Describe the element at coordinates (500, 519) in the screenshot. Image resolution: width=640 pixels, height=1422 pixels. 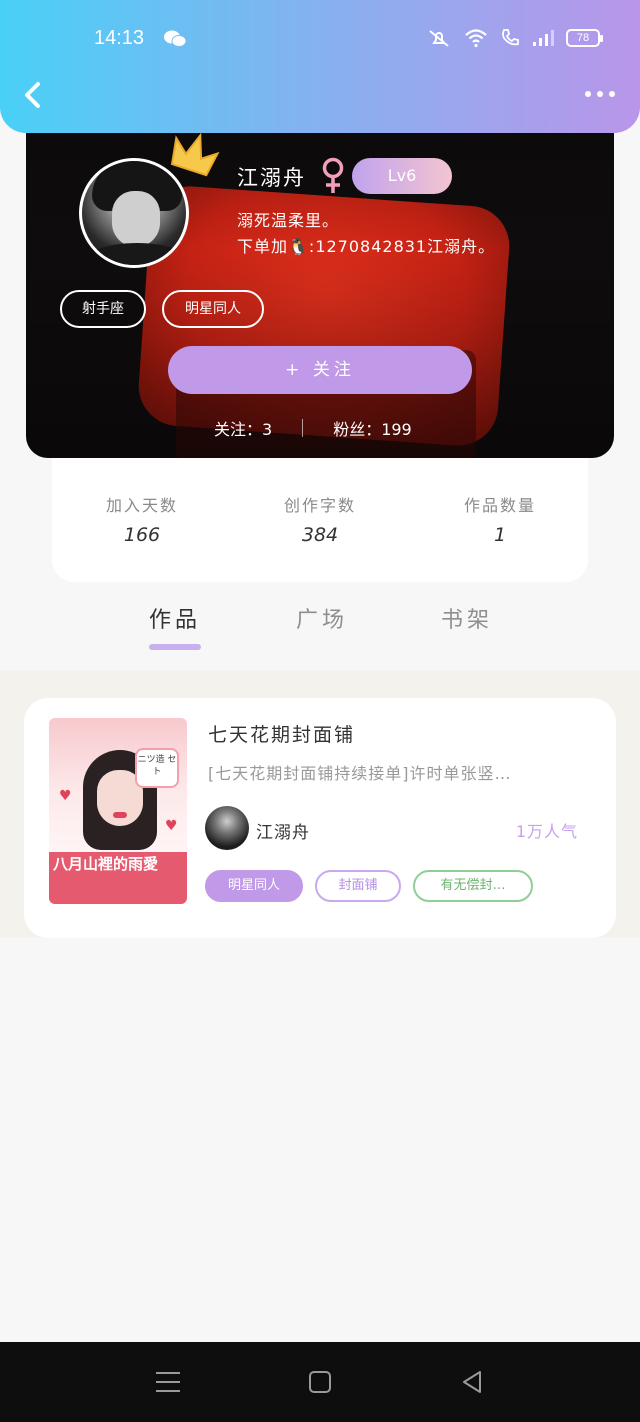
I see `stat-works-count: 作品数量 1` at that location.